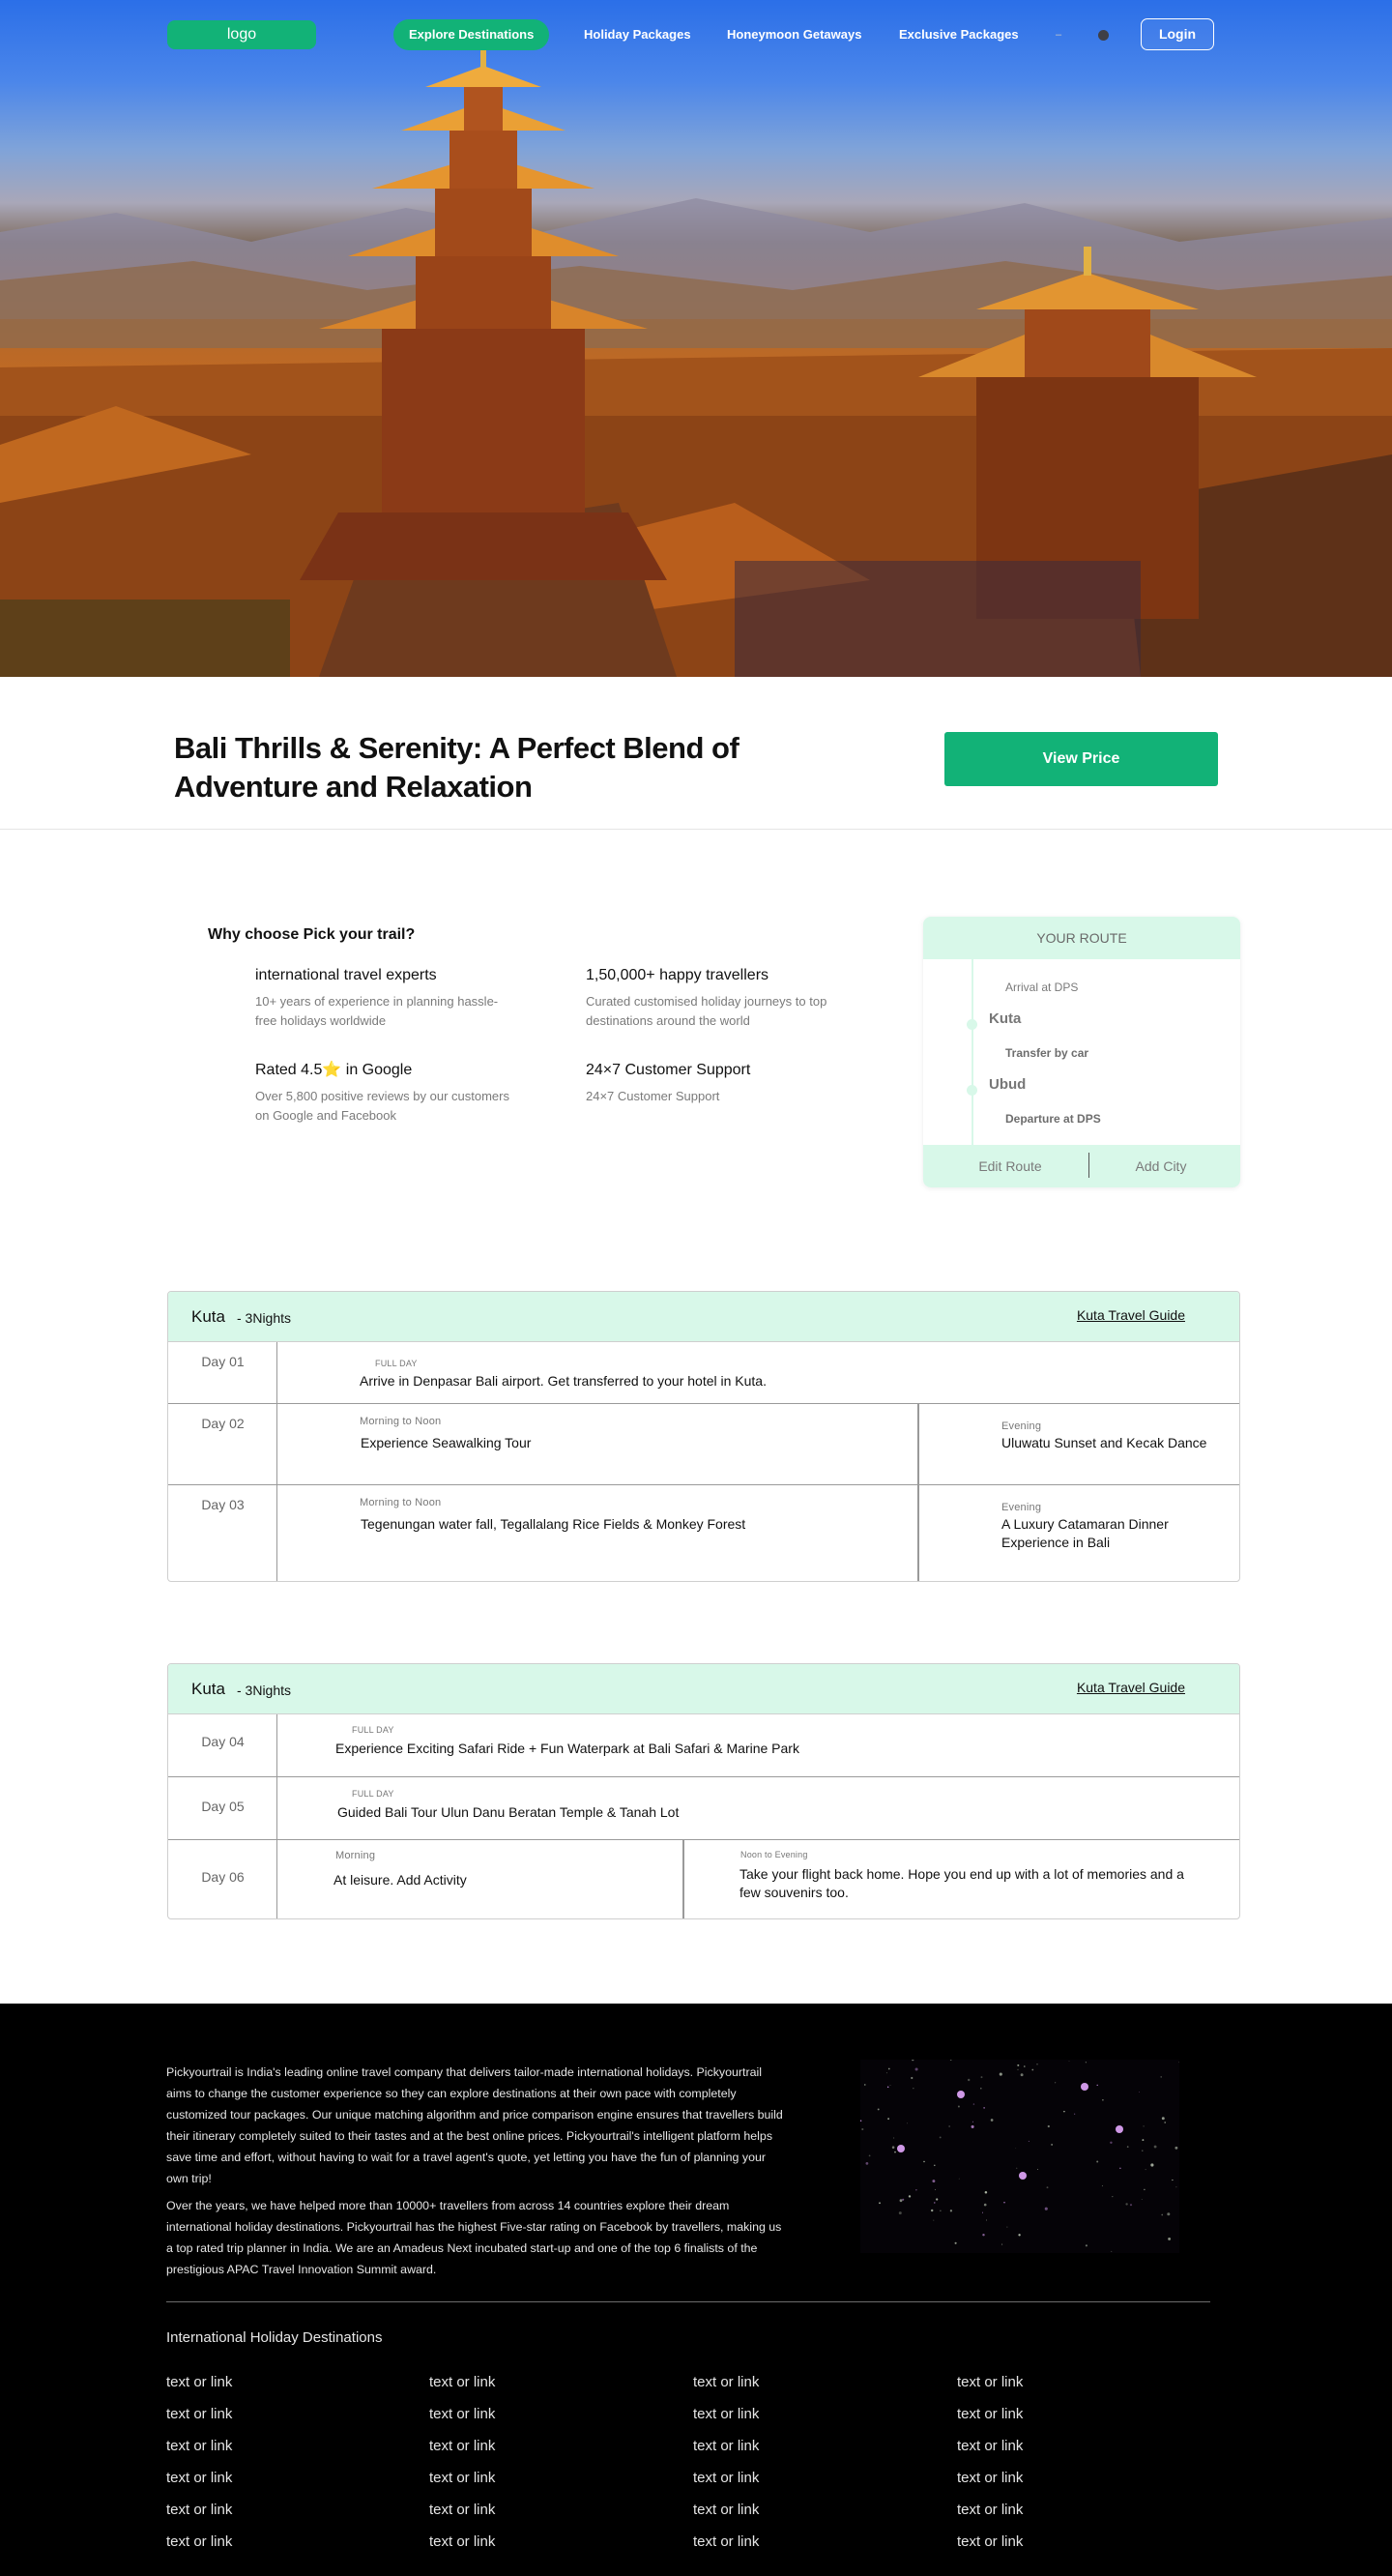  I want to click on edit-route-button: Edit Route, so click(1010, 1166).